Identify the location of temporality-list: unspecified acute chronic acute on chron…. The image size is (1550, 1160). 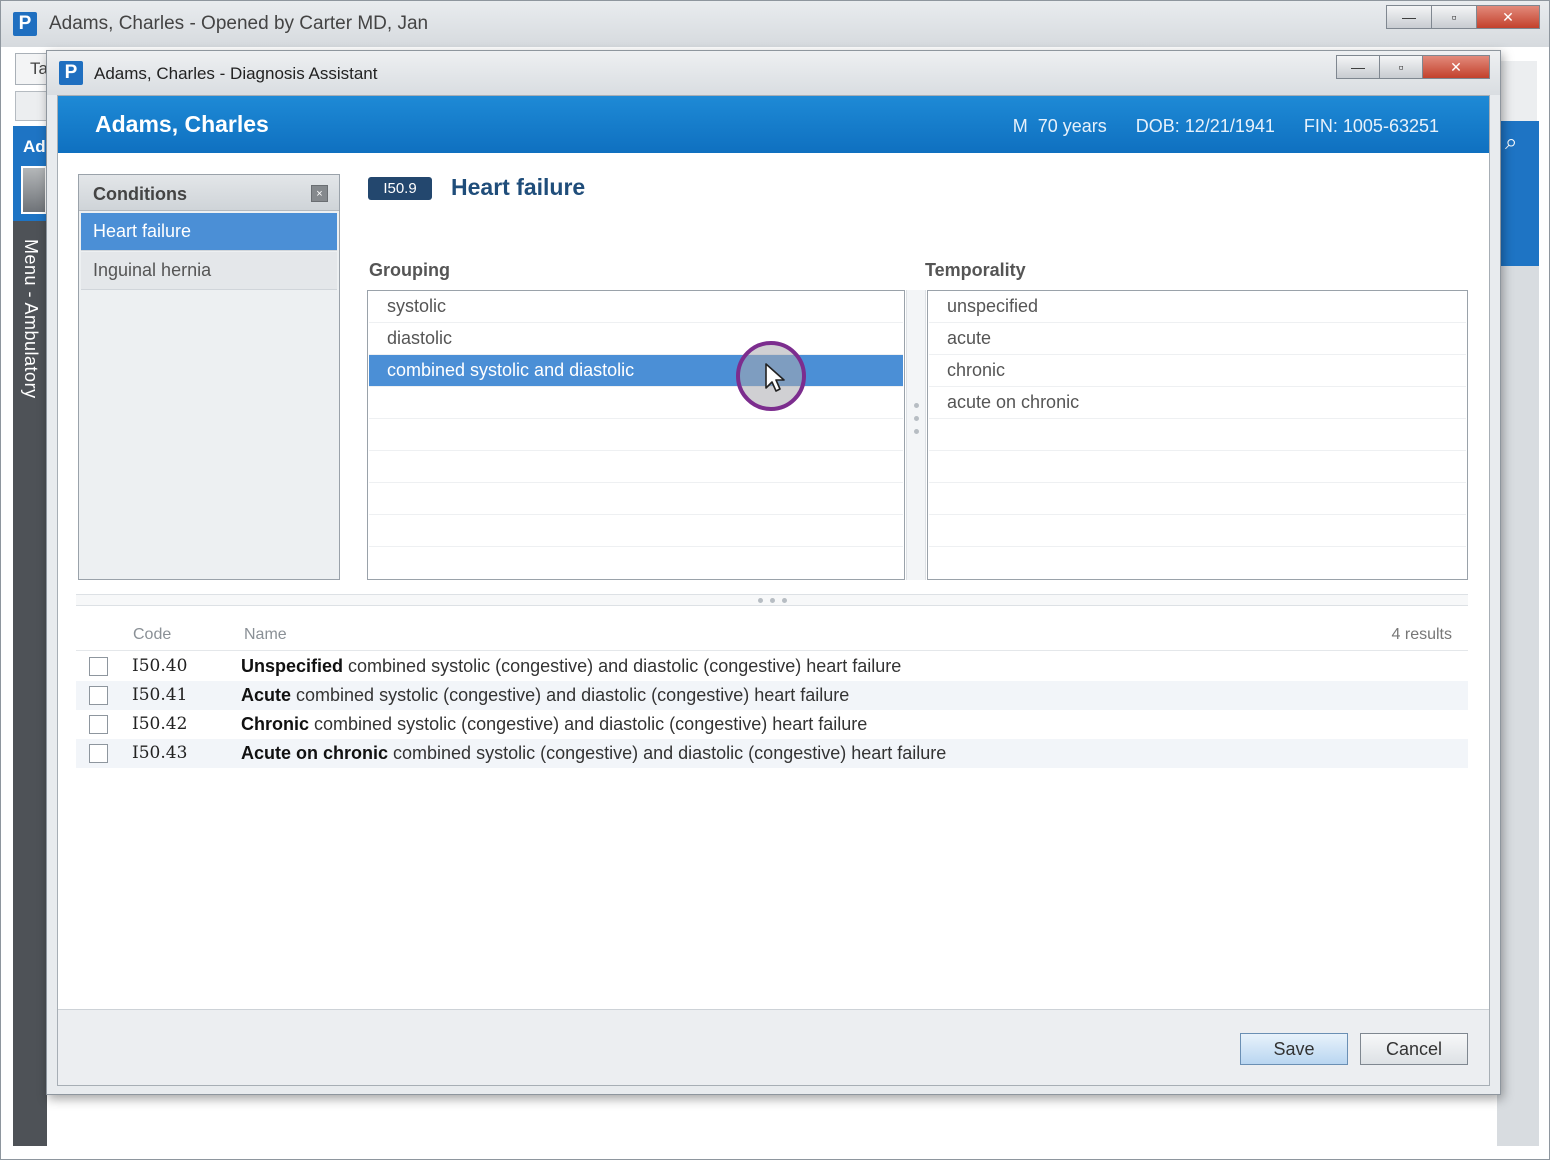
(1197, 435).